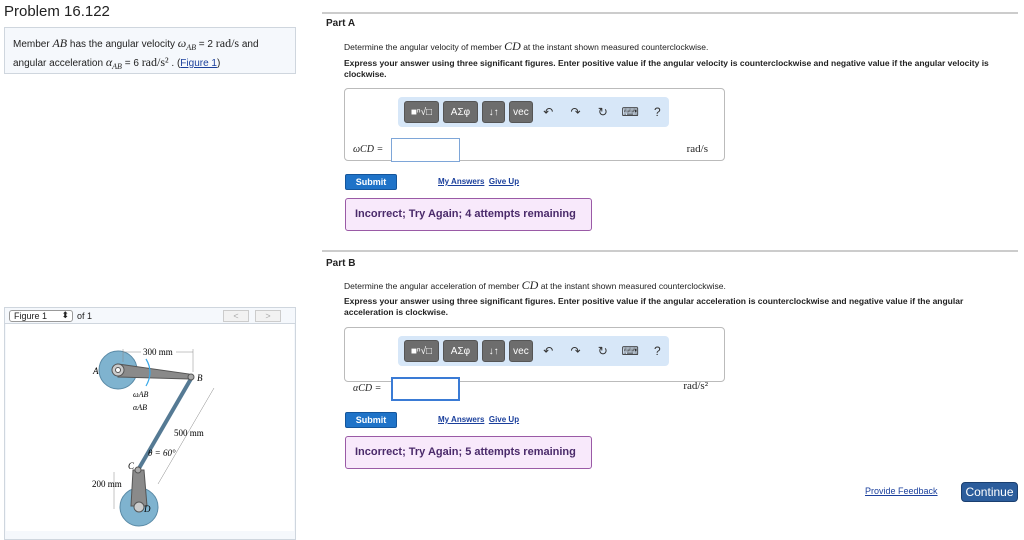  Describe the element at coordinates (249, 44) in the screenshot. I see `text: and` at that location.